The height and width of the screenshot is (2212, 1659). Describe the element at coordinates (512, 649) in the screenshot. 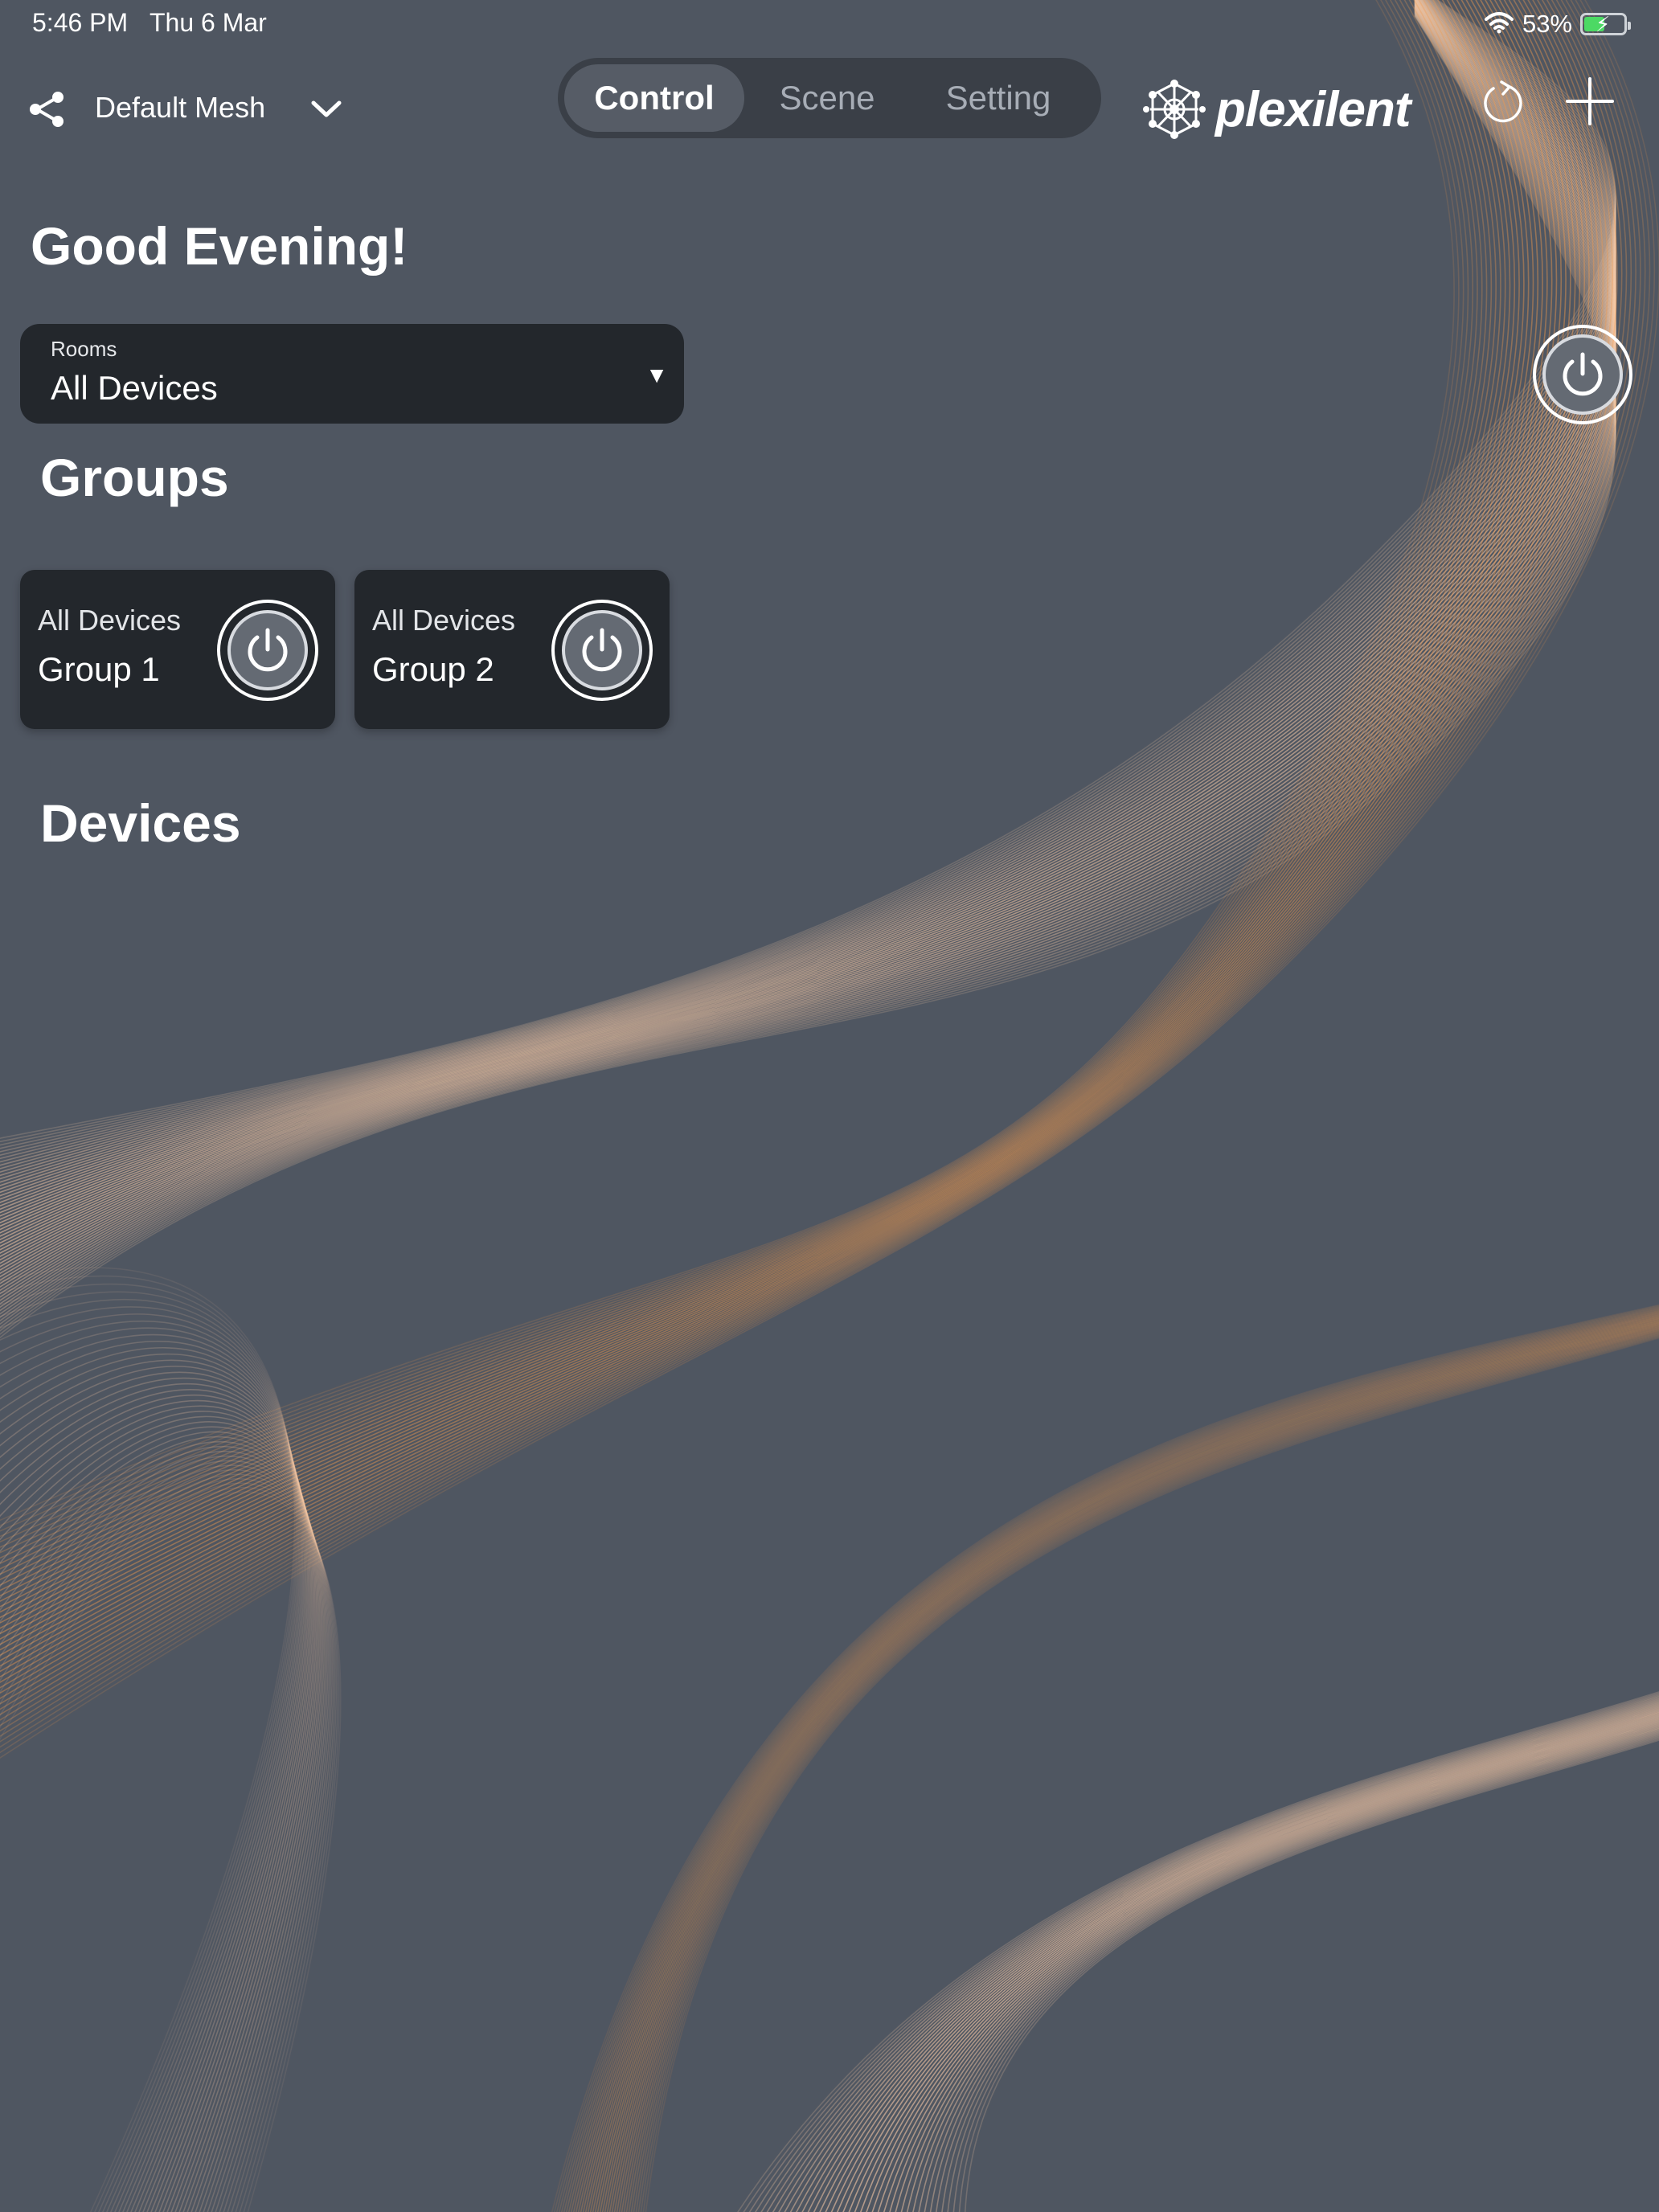

I see `group-card: All Devices Group 2` at that location.